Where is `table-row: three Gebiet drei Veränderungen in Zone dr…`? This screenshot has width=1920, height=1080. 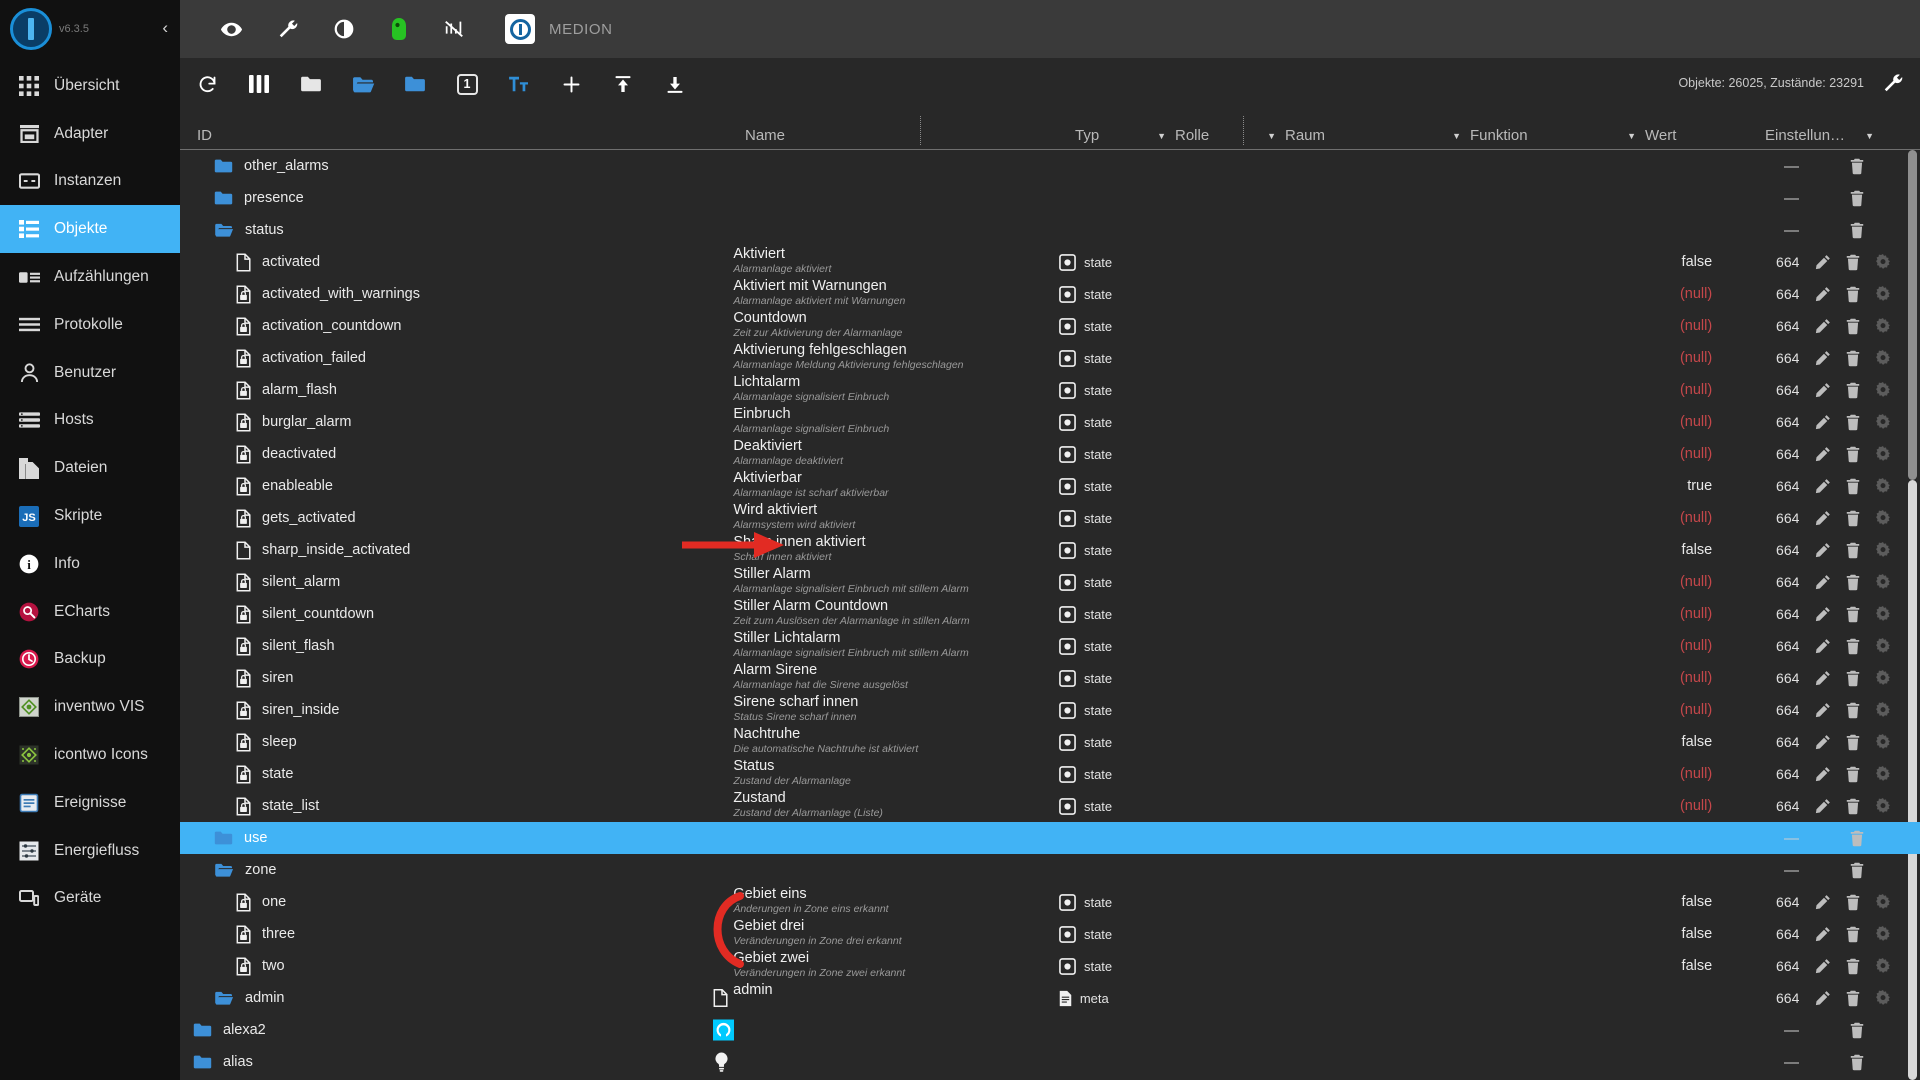
table-row: three Gebiet drei Veränderungen in Zone dr… is located at coordinates (1050, 934).